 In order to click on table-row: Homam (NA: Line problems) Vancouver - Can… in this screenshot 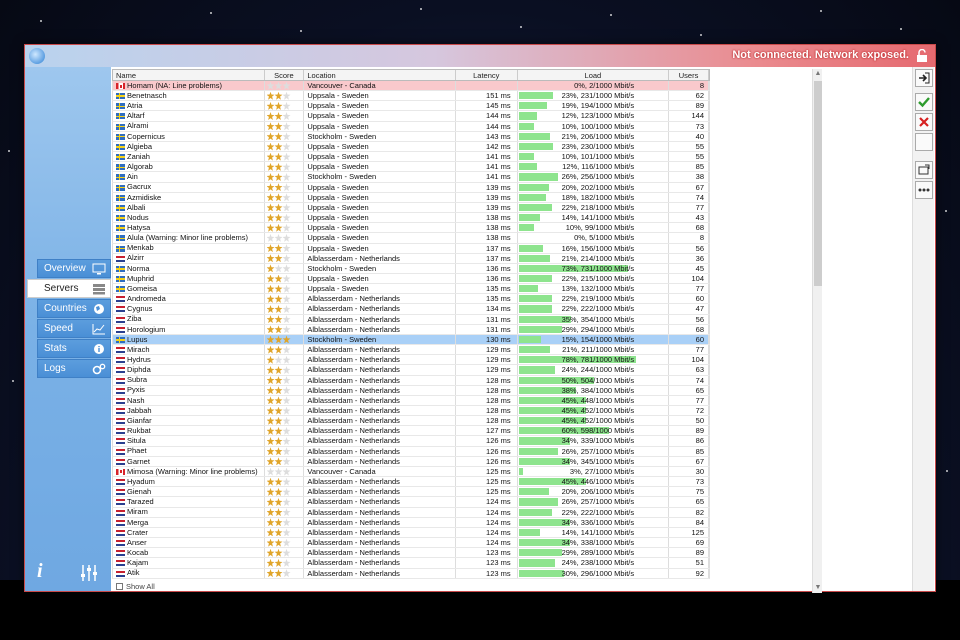, I will do `click(411, 86)`.